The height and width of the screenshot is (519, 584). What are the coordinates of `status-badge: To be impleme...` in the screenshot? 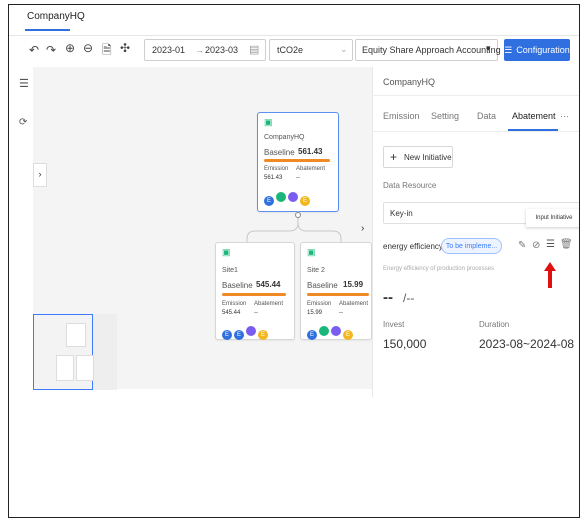 It's located at (471, 246).